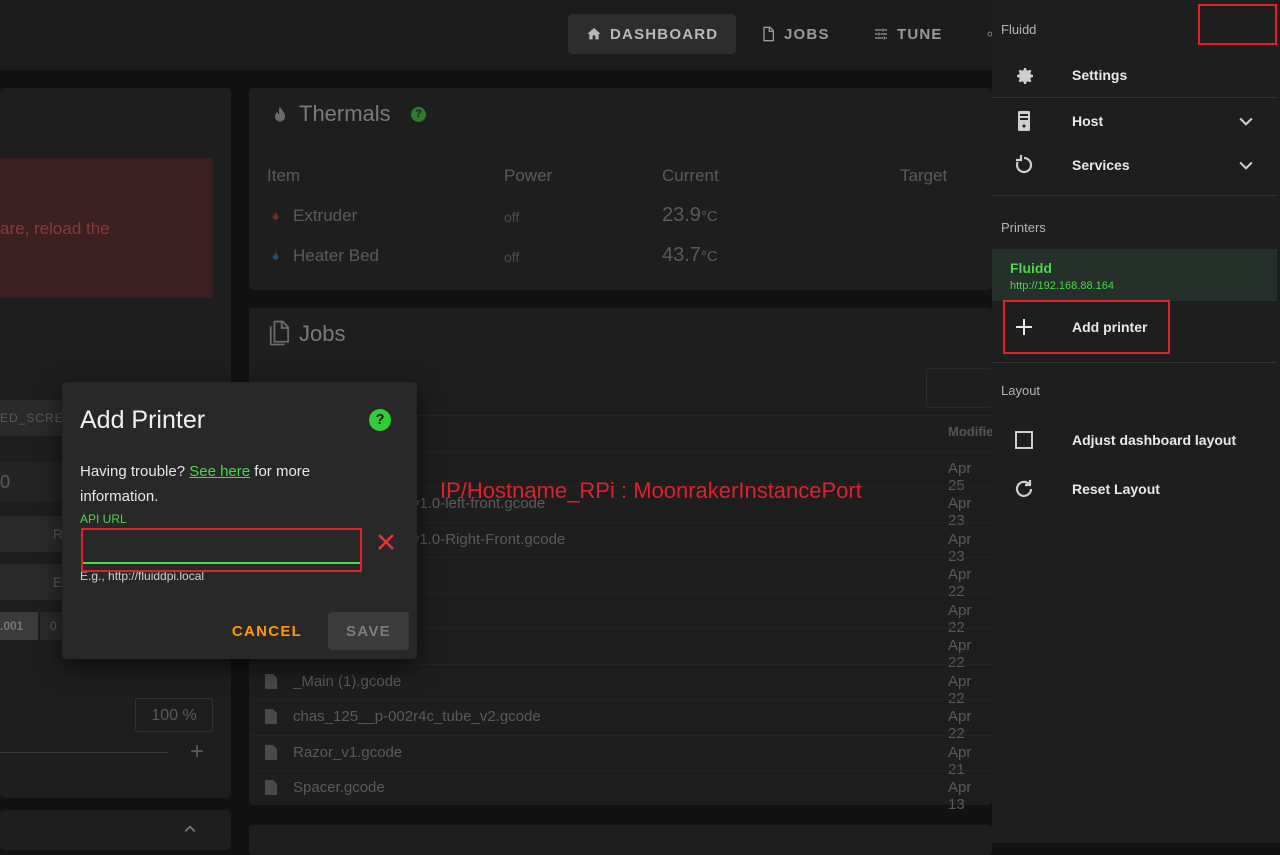 The image size is (1280, 855). What do you see at coordinates (339, 787) in the screenshot?
I see `file-name: Spacer.gcode` at bounding box center [339, 787].